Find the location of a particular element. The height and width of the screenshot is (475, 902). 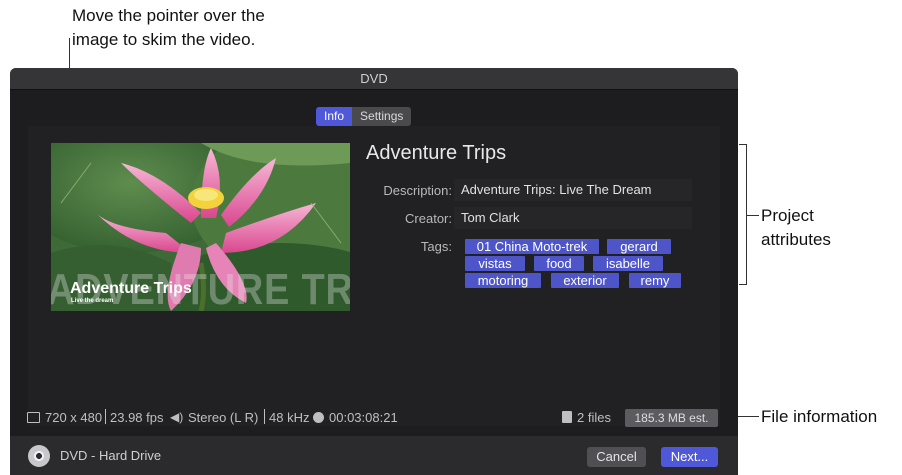

file-count-text: 2 files is located at coordinates (594, 417).